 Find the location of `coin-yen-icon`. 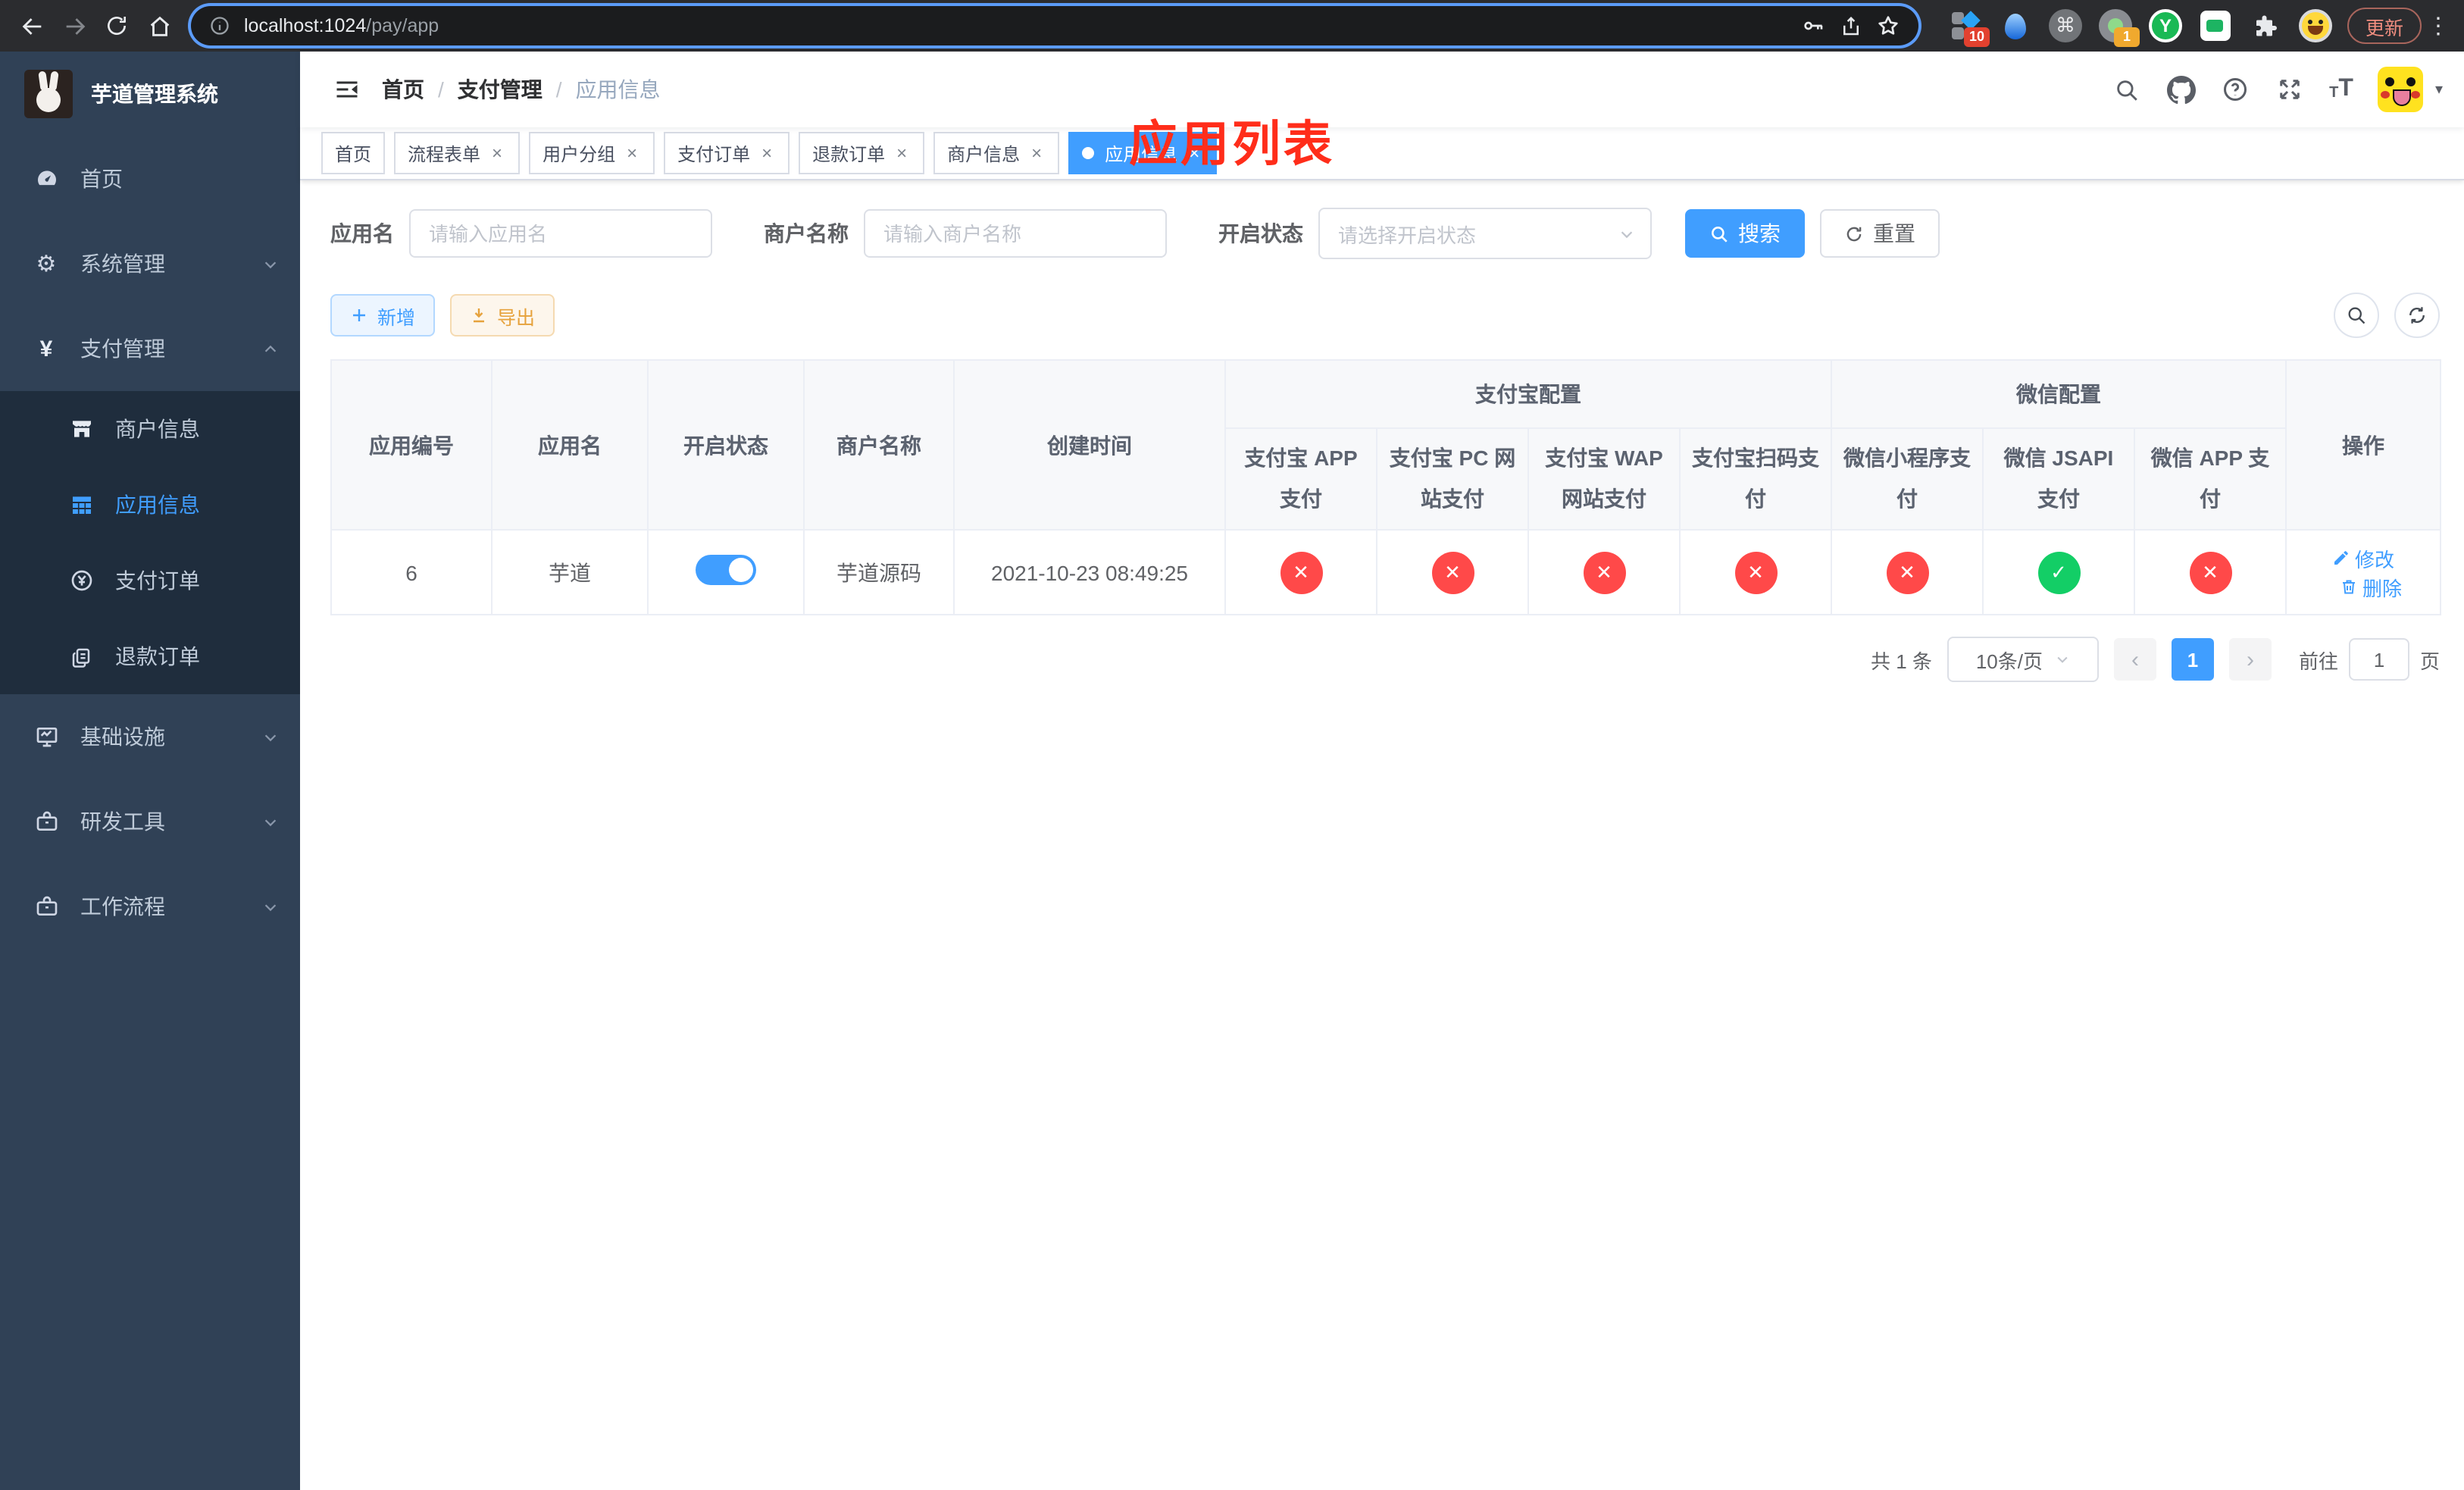

coin-yen-icon is located at coordinates (81, 580).